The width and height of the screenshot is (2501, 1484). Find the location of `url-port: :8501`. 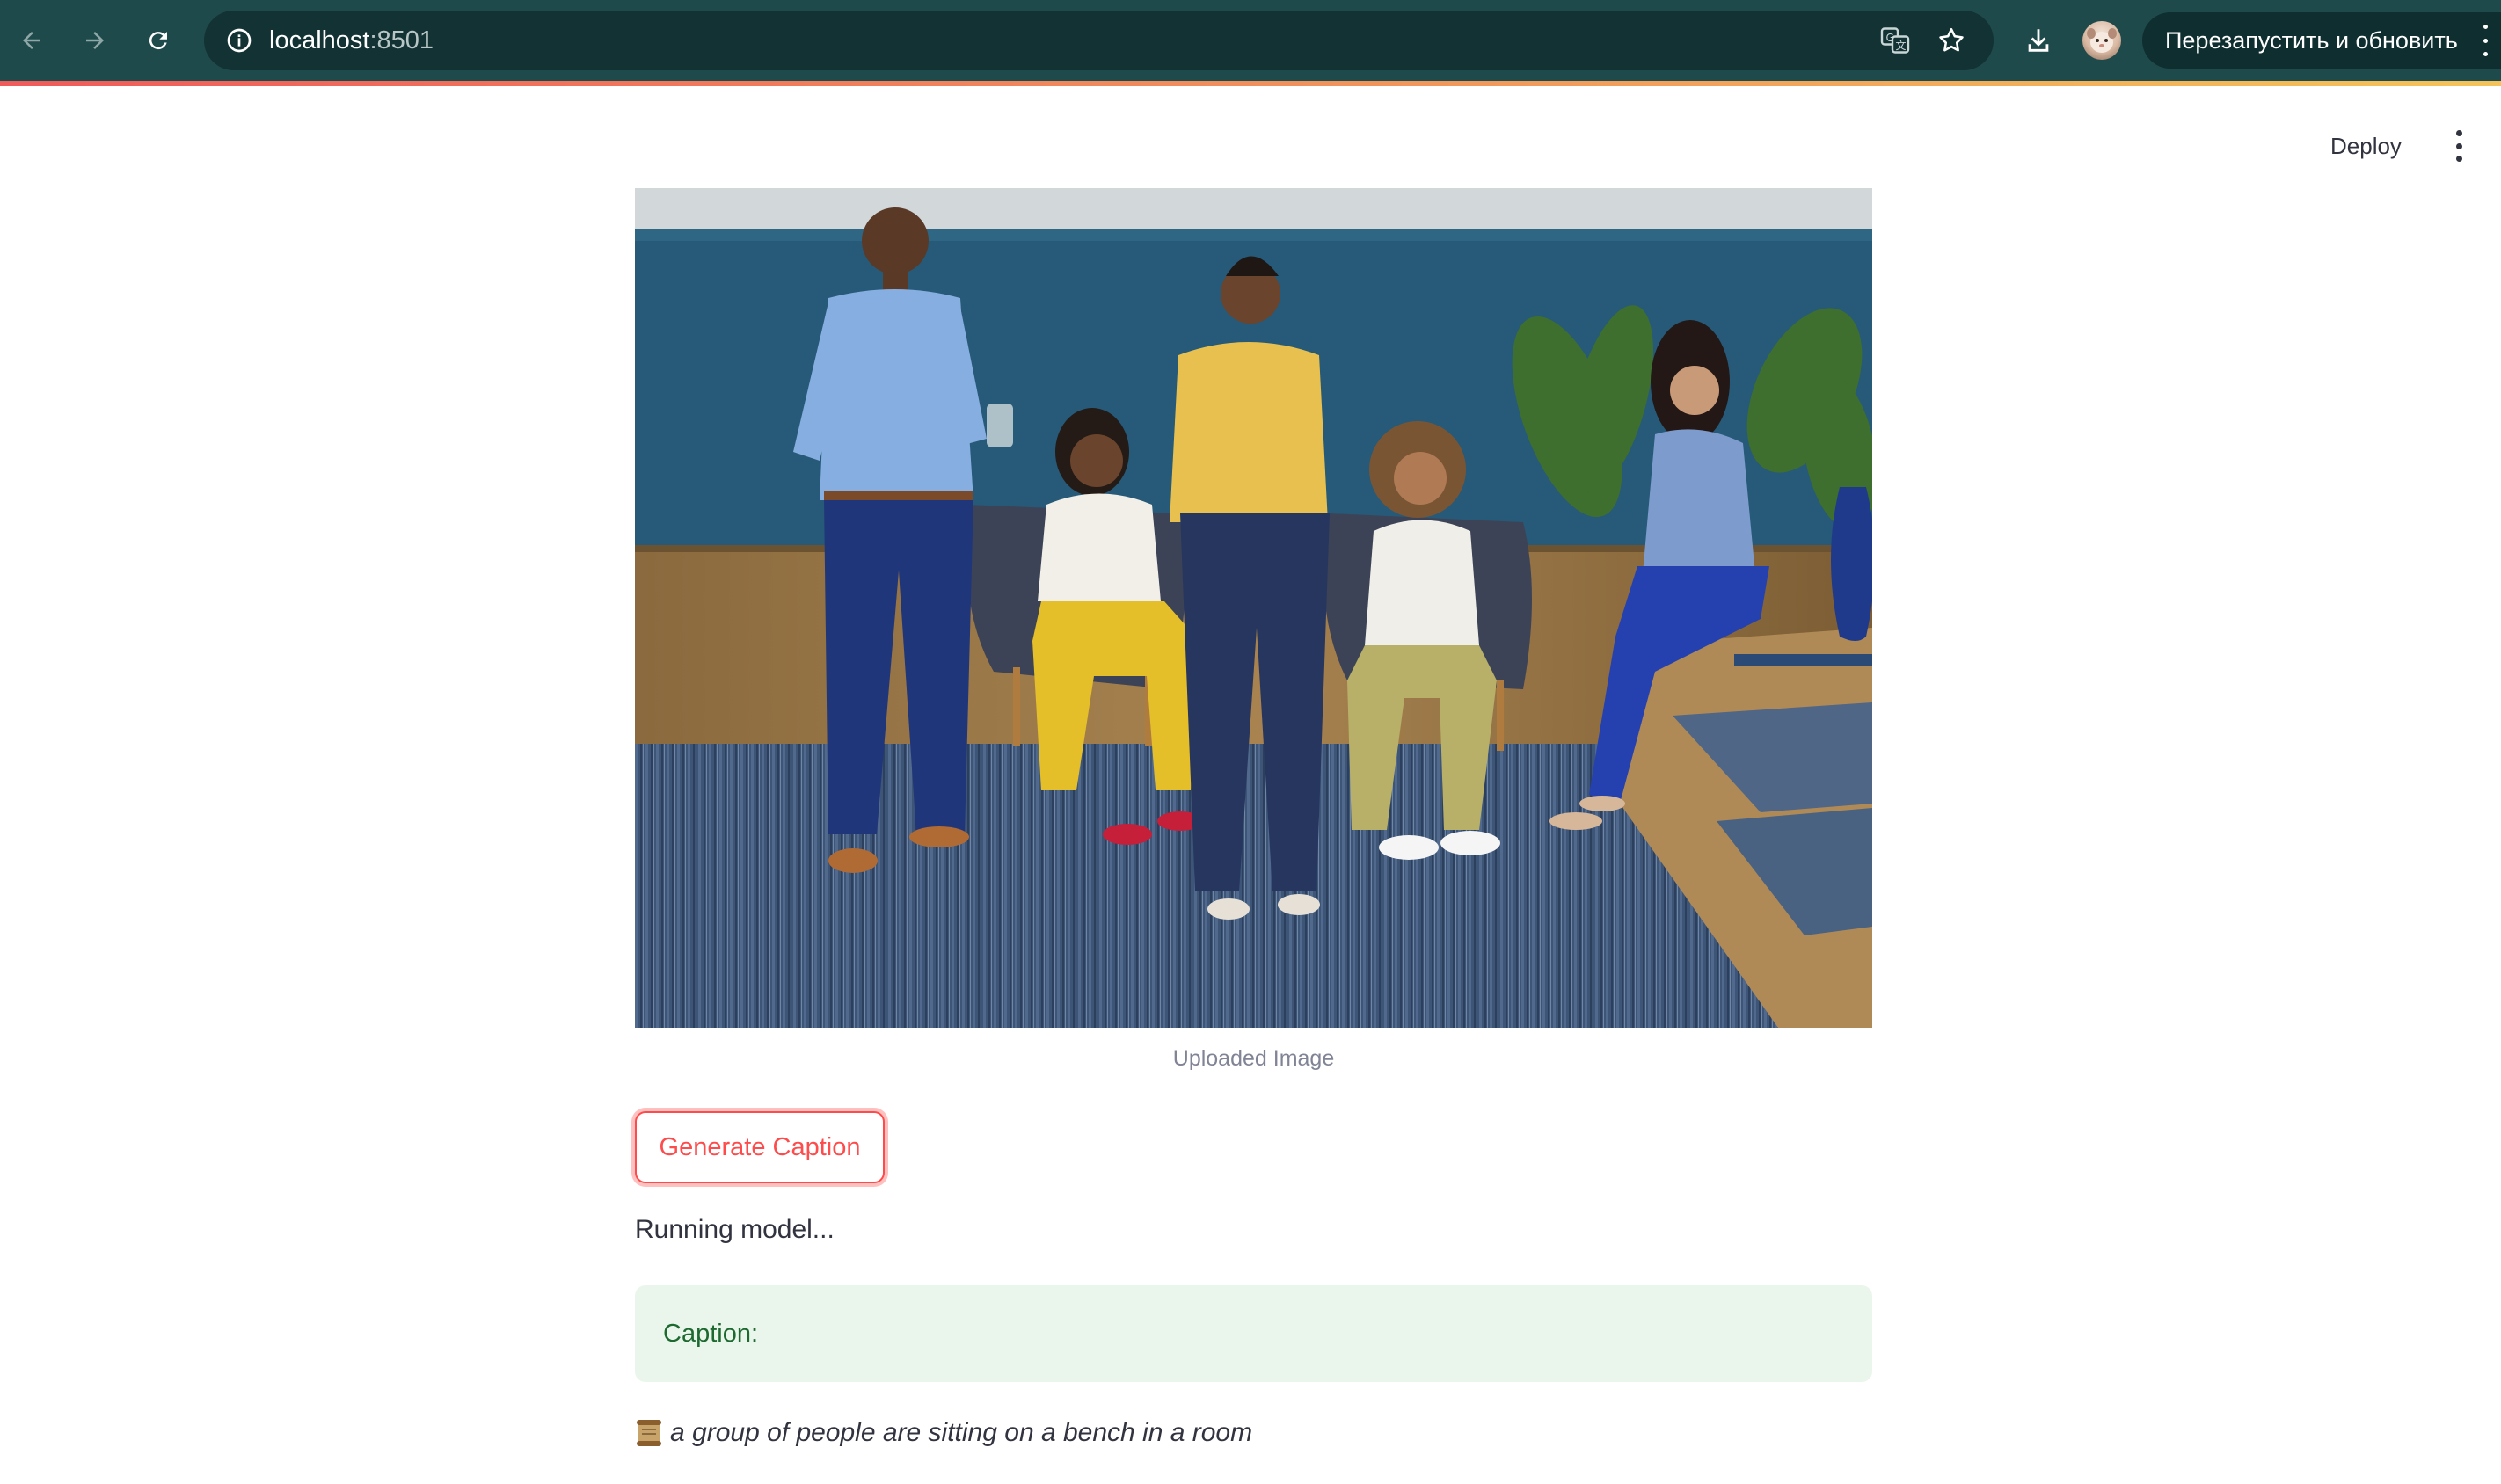

url-port: :8501 is located at coordinates (402, 41).